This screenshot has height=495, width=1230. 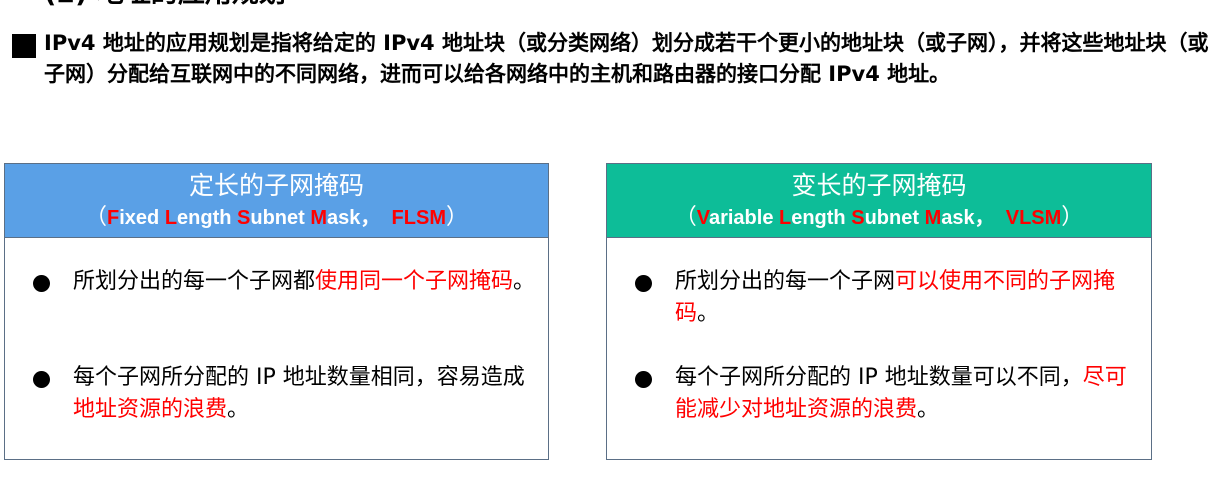 I want to click on flsm-bullet-2-text: 每个子网所分配的 IP 地址数量相同，容易造成地址资源的浪费。, so click(x=299, y=393).